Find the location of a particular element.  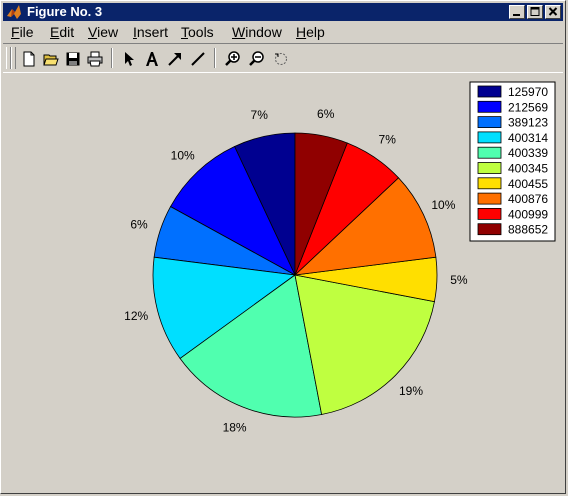

menu-view-accel: V is located at coordinates (93, 32).